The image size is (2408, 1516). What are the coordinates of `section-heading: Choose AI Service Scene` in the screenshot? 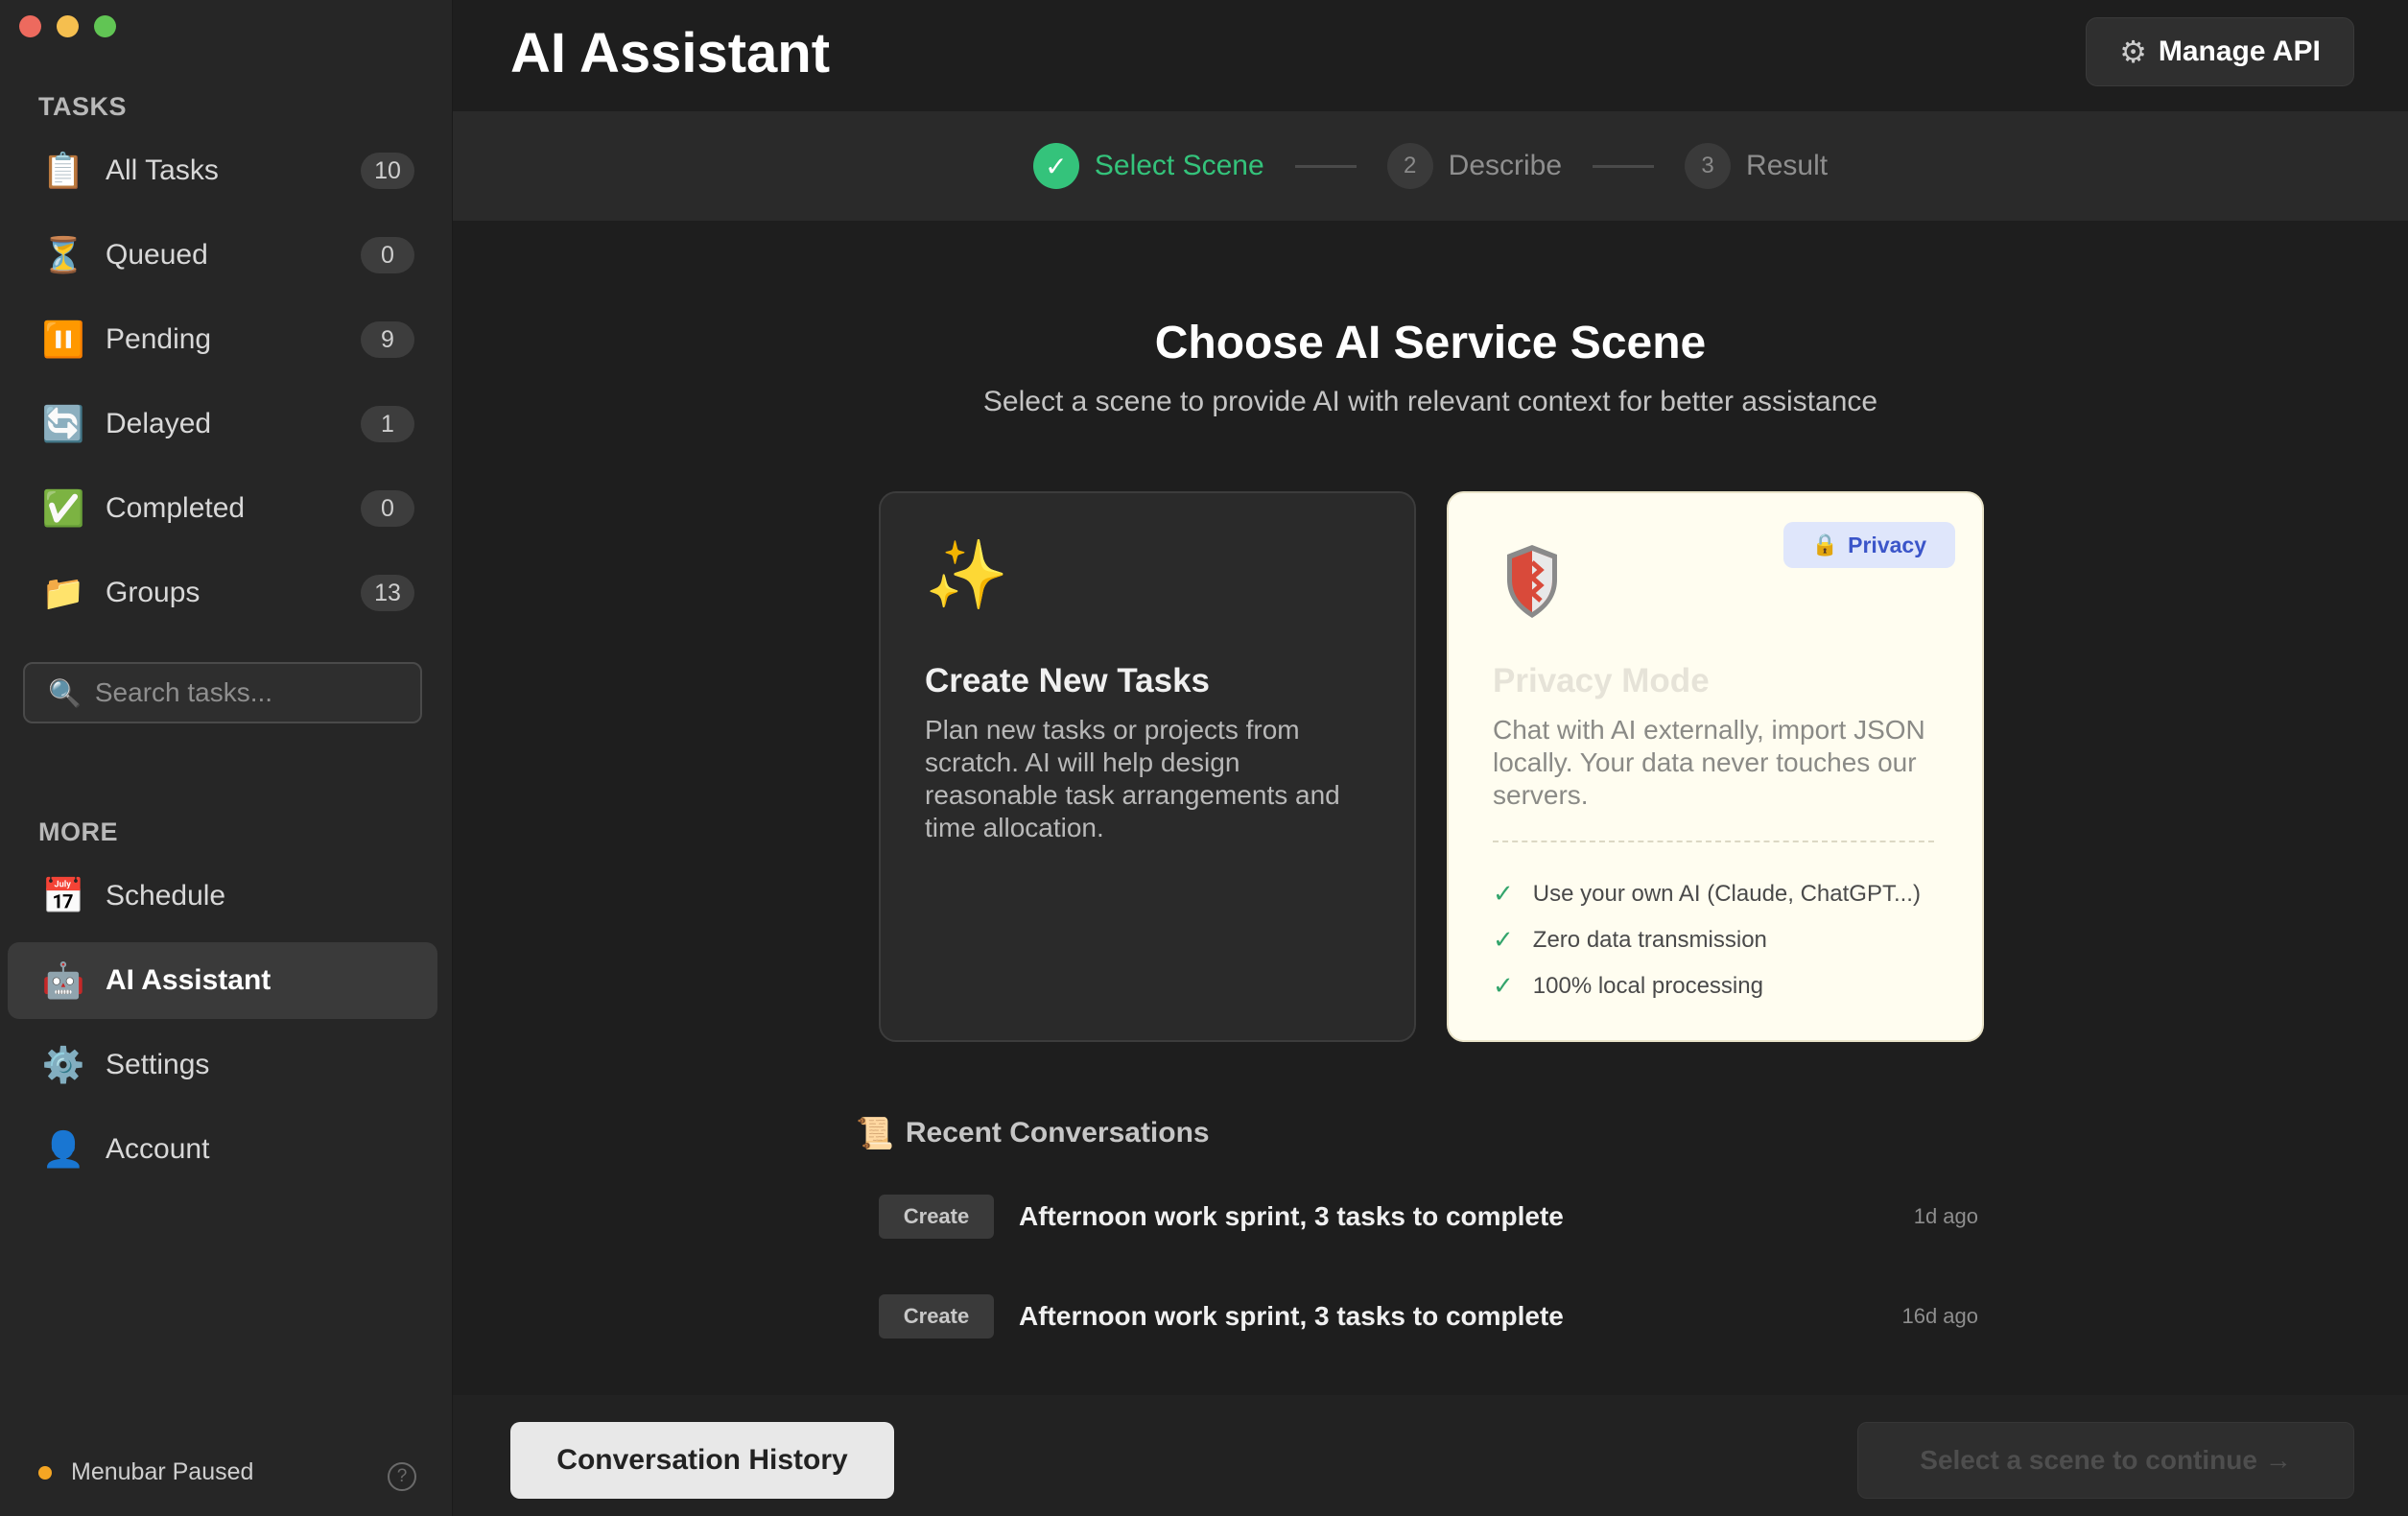 It's located at (1430, 343).